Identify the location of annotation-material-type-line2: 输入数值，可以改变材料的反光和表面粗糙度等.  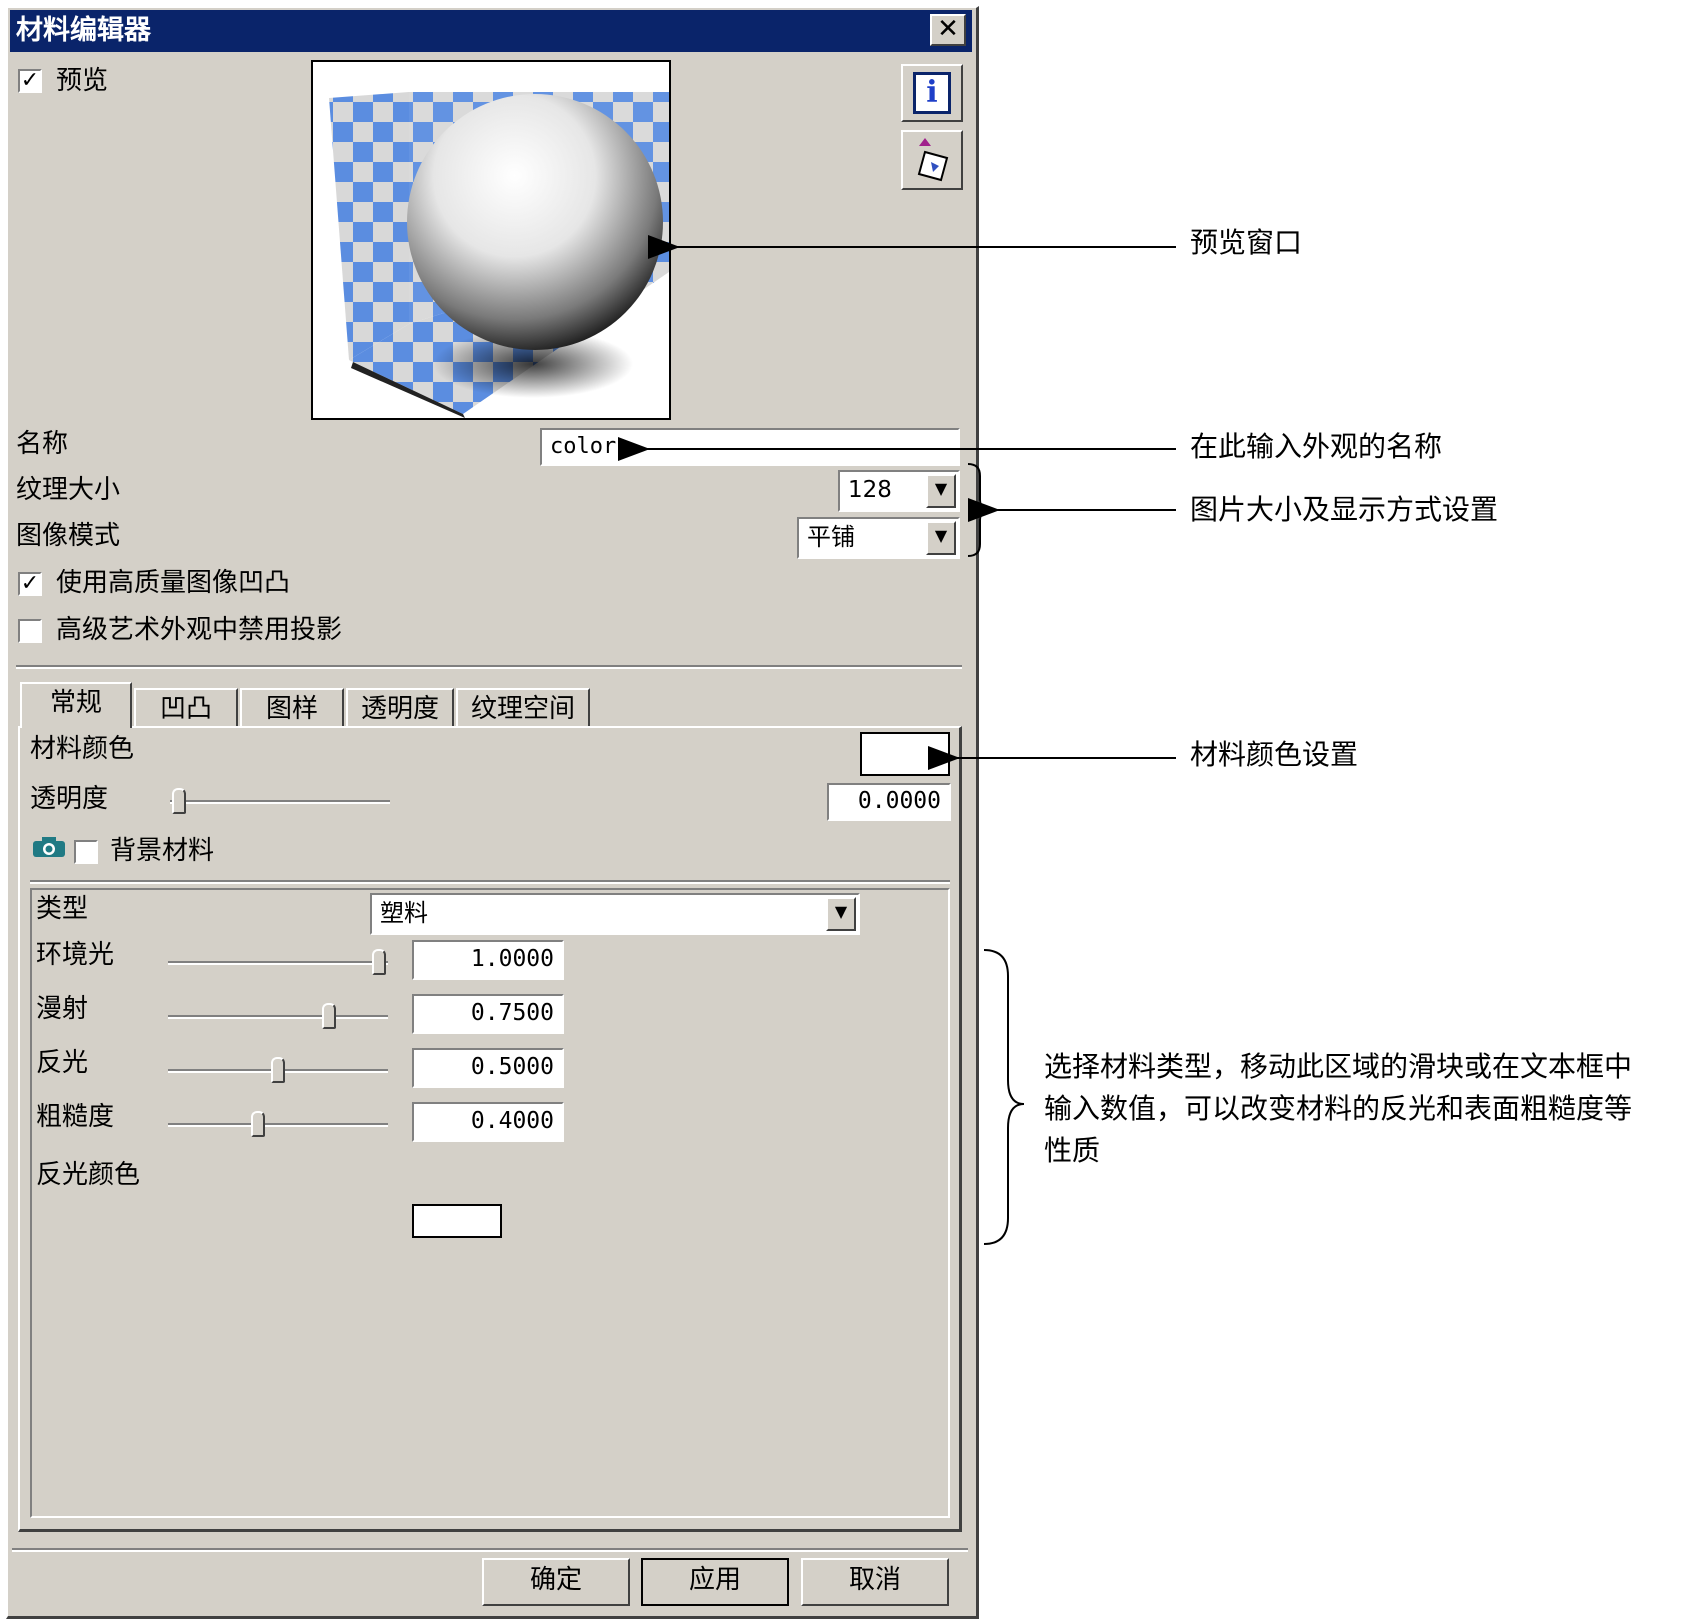
(1338, 1108).